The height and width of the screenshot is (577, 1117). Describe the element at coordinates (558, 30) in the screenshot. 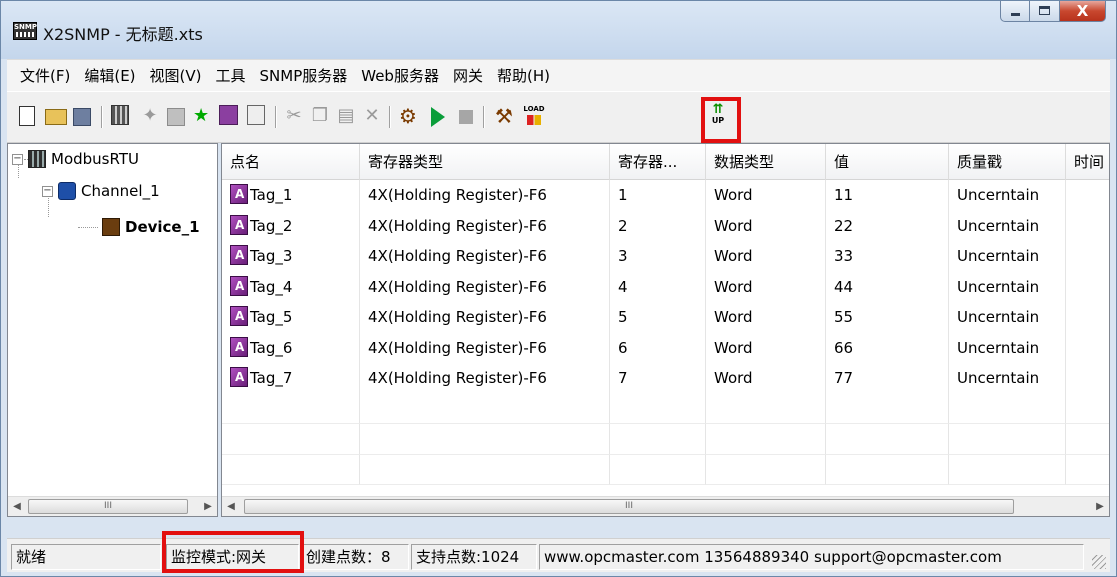

I see `title-bar: SNMP X2SNMP - 无标题.xts X` at that location.